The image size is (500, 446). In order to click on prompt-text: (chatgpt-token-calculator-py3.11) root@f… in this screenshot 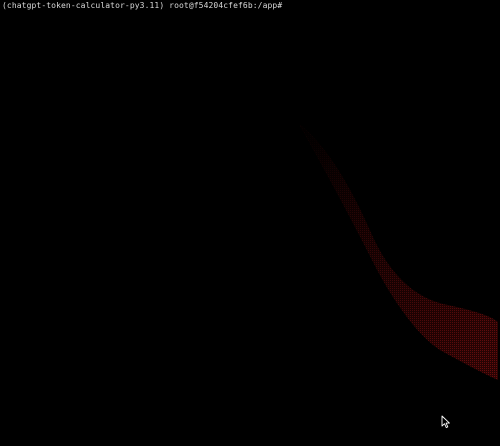, I will do `click(142, 5)`.